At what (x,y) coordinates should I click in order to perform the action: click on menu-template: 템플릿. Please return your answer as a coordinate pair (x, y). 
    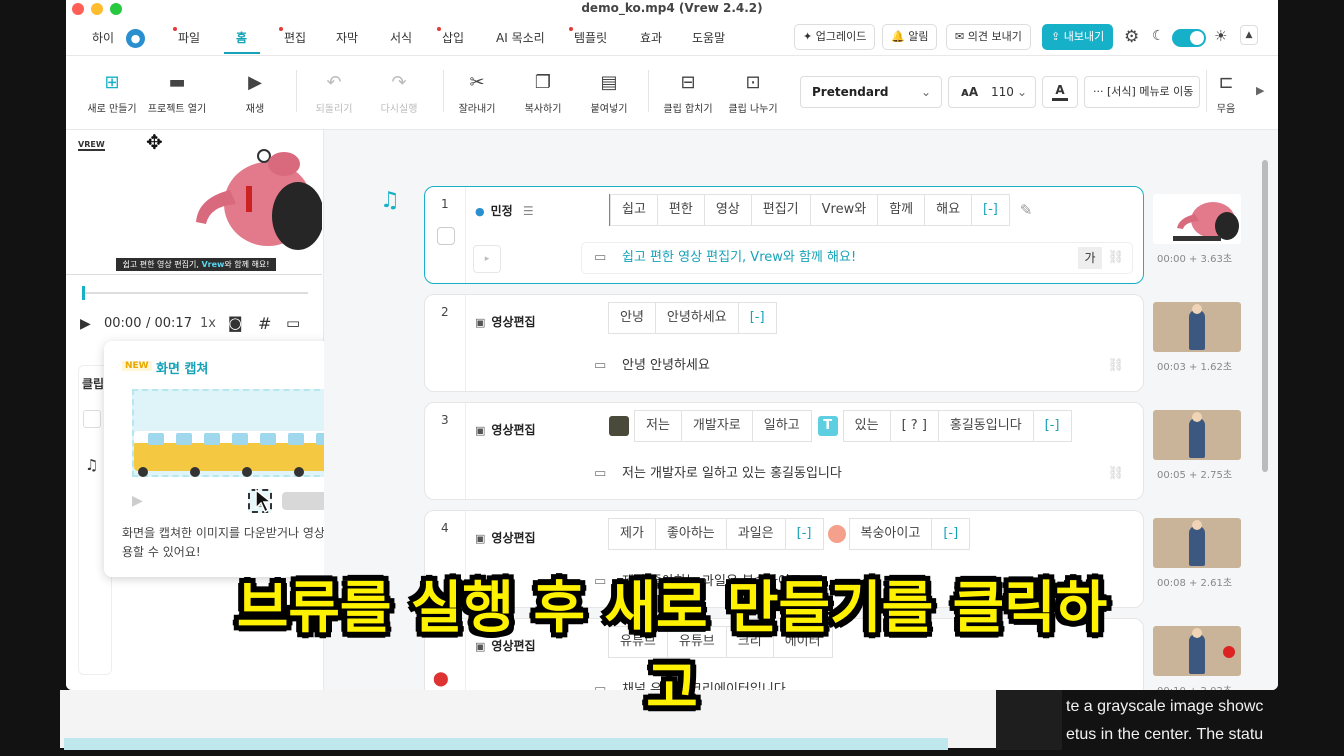
    Looking at the image, I should click on (588, 36).